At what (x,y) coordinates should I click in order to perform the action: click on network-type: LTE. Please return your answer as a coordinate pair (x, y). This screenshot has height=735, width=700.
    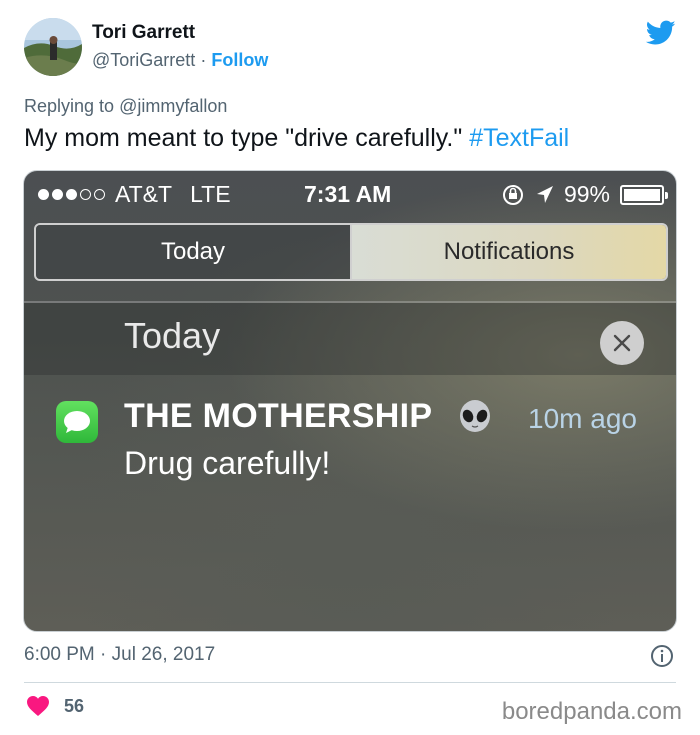
    Looking at the image, I should click on (210, 194).